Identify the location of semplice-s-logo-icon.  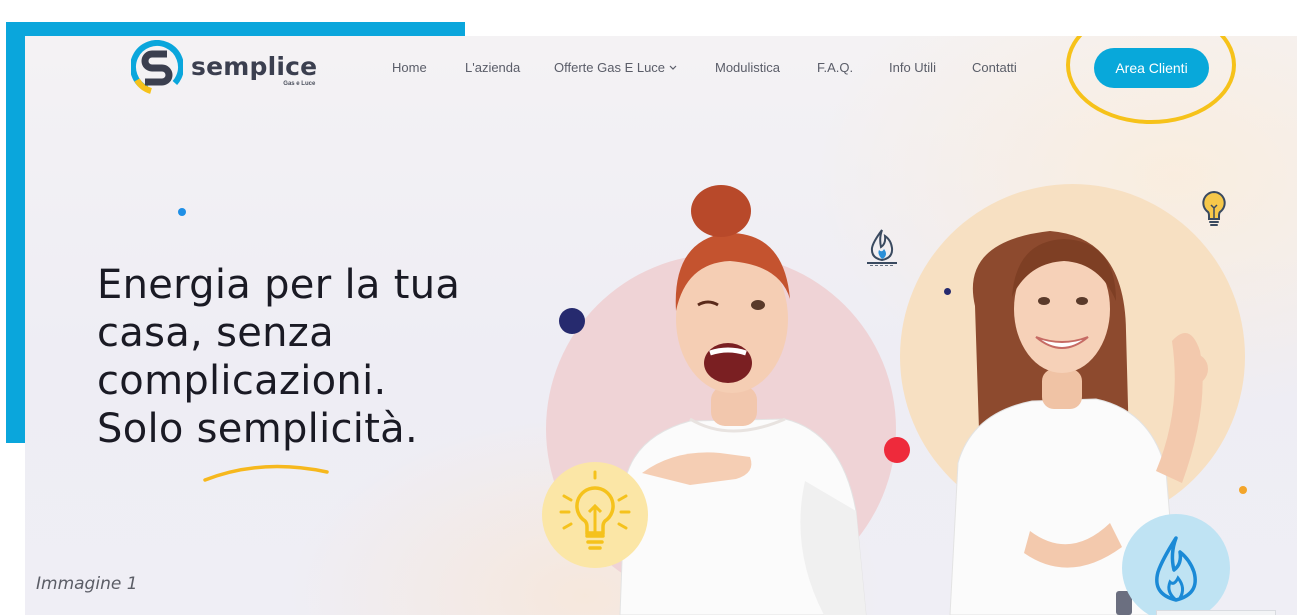
(157, 67).